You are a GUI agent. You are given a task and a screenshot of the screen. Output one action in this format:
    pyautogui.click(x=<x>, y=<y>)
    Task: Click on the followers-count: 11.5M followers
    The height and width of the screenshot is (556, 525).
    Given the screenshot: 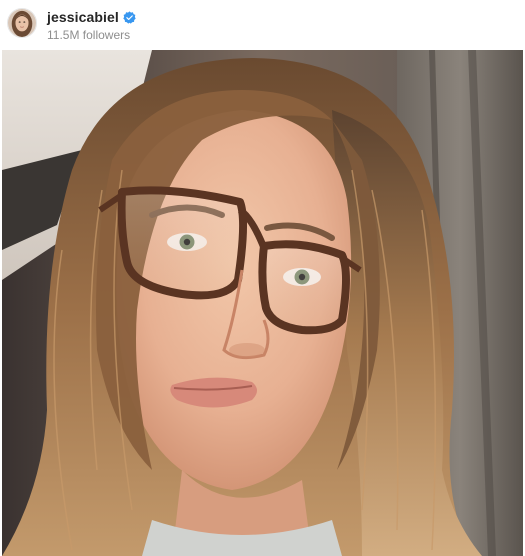 What is the action you would take?
    pyautogui.click(x=89, y=35)
    